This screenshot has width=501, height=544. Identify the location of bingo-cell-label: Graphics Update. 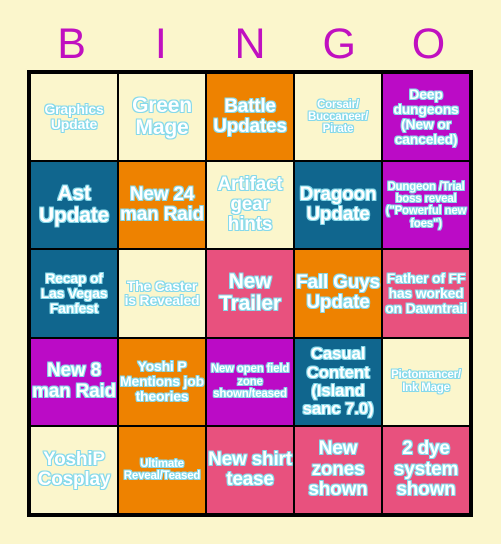
(74, 117).